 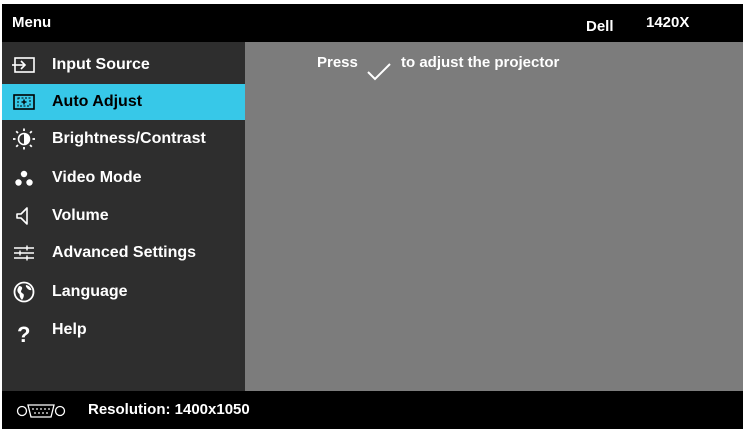 What do you see at coordinates (24, 139) in the screenshot?
I see `brightness-icon` at bounding box center [24, 139].